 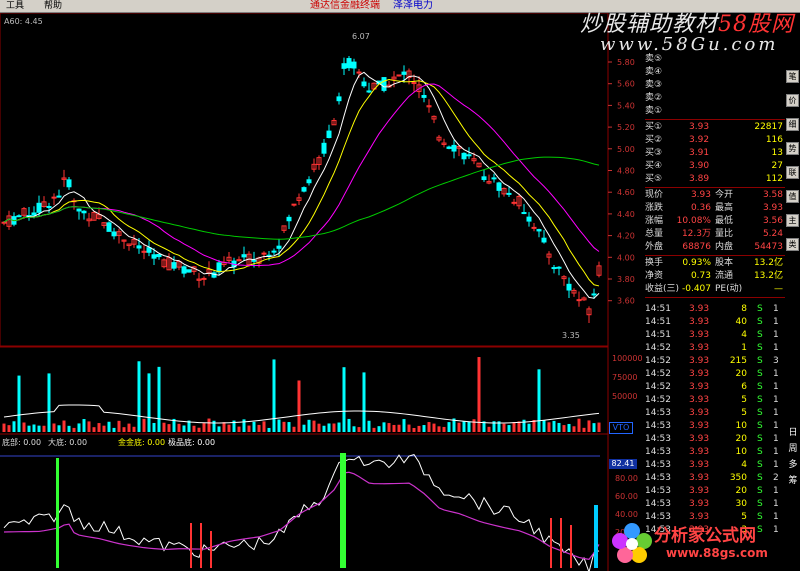 I want to click on bid-volume: 112, so click(x=774, y=179).